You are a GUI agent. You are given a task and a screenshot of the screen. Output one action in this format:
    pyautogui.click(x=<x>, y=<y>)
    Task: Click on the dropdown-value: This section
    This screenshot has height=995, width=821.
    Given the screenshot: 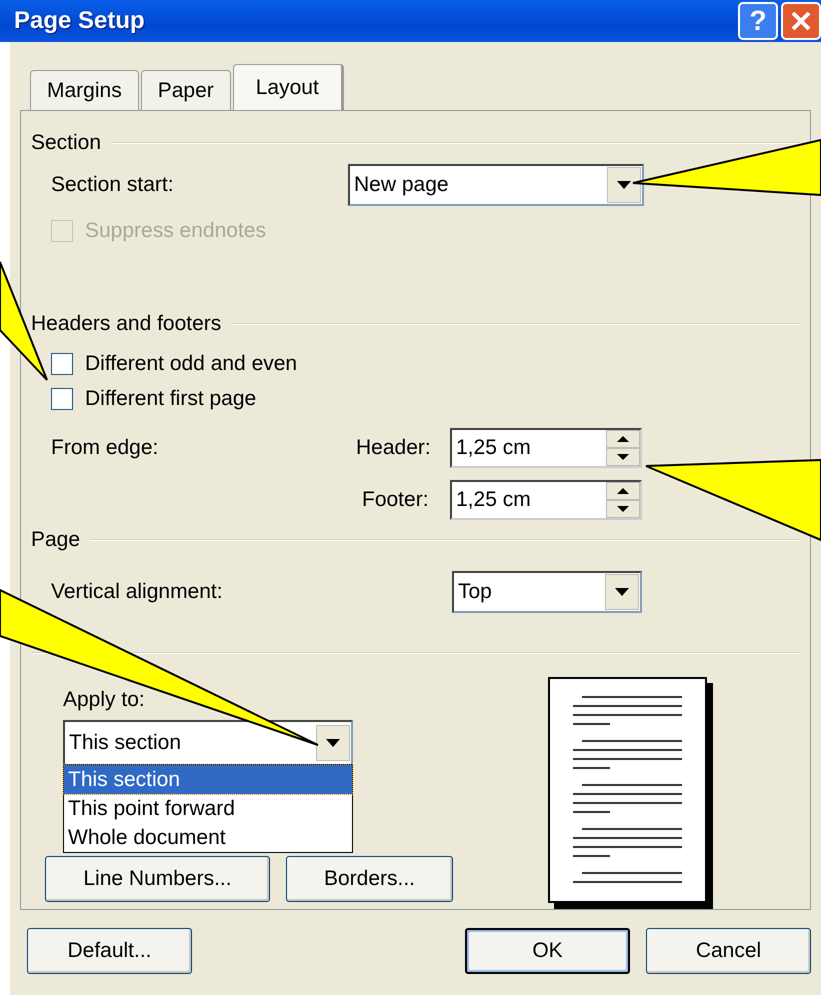 What is the action you would take?
    pyautogui.click(x=125, y=743)
    